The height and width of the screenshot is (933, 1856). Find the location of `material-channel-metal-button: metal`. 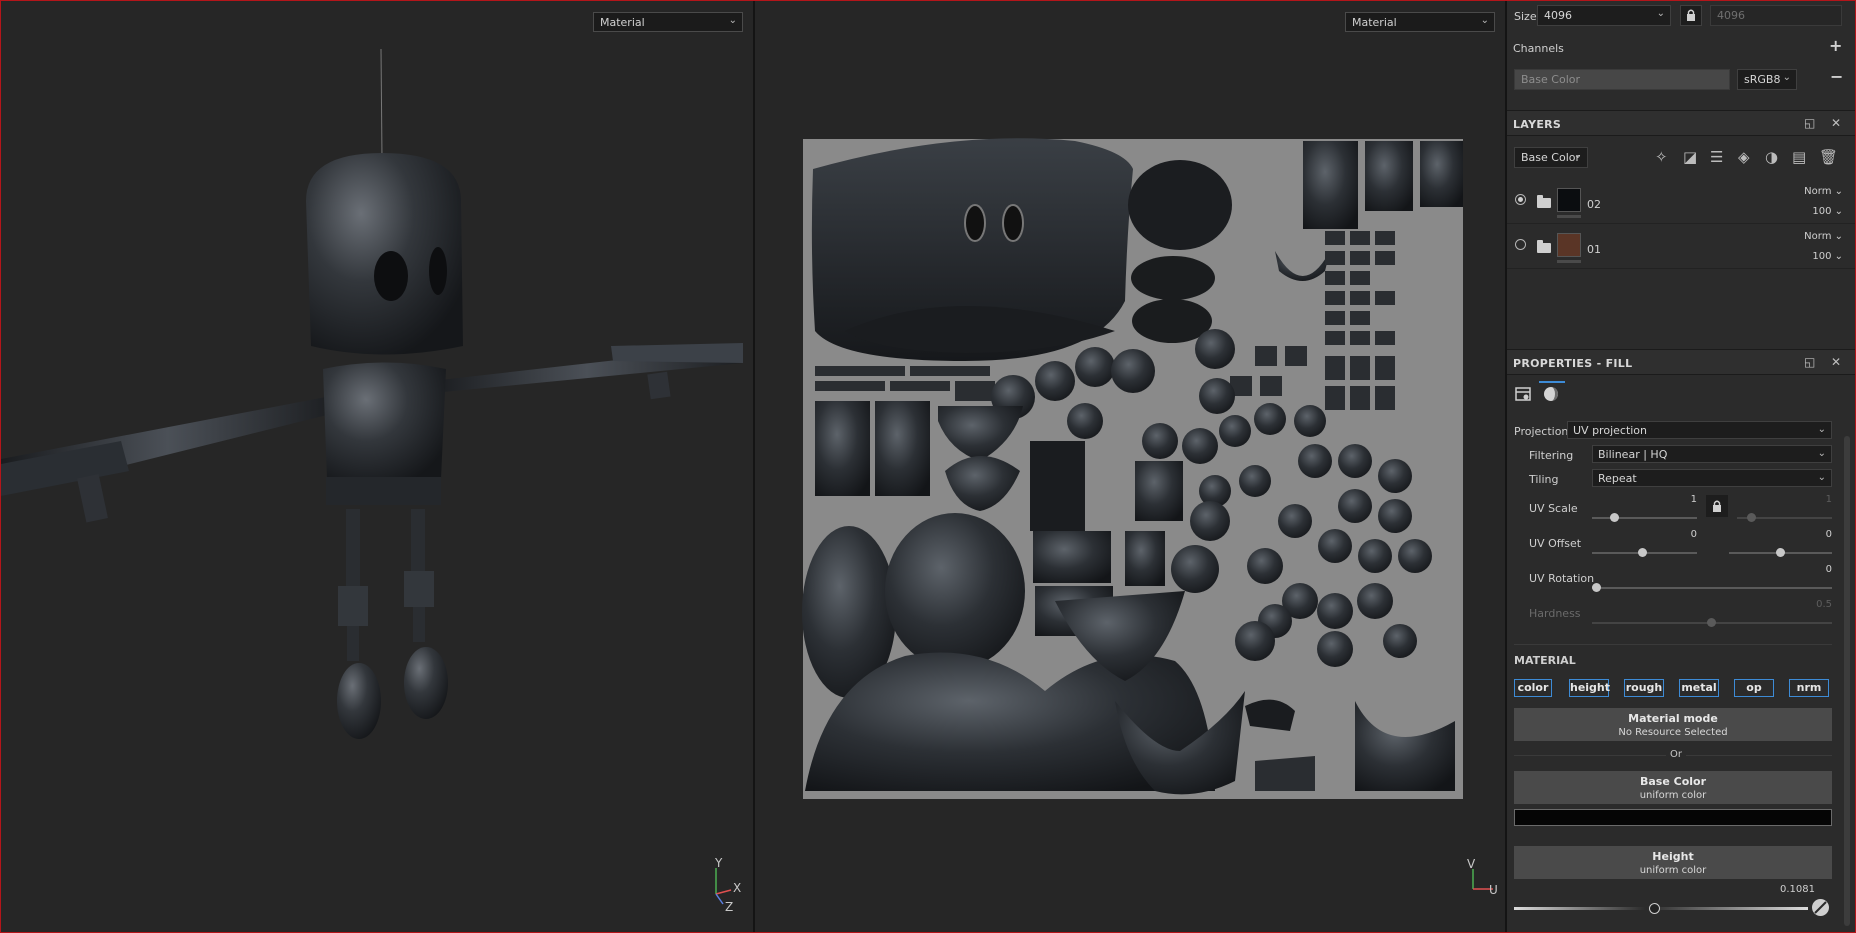

material-channel-metal-button: metal is located at coordinates (1699, 688).